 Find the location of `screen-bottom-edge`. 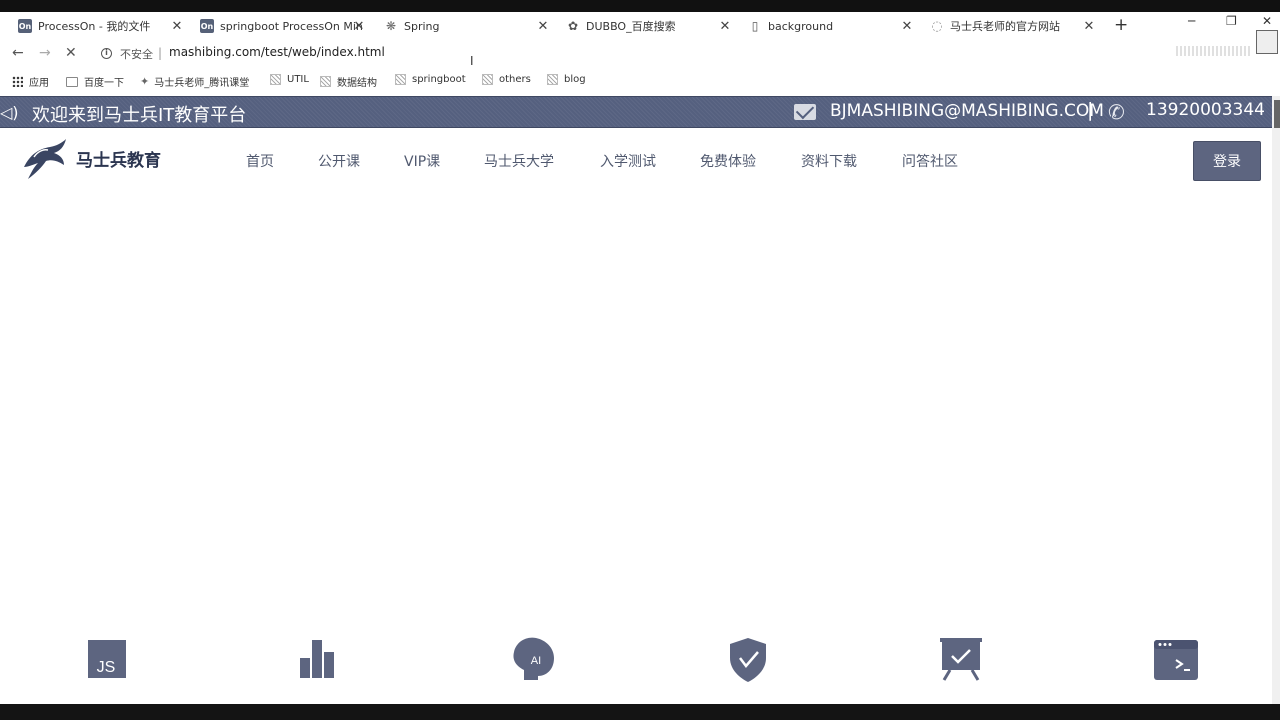

screen-bottom-edge is located at coordinates (640, 712).